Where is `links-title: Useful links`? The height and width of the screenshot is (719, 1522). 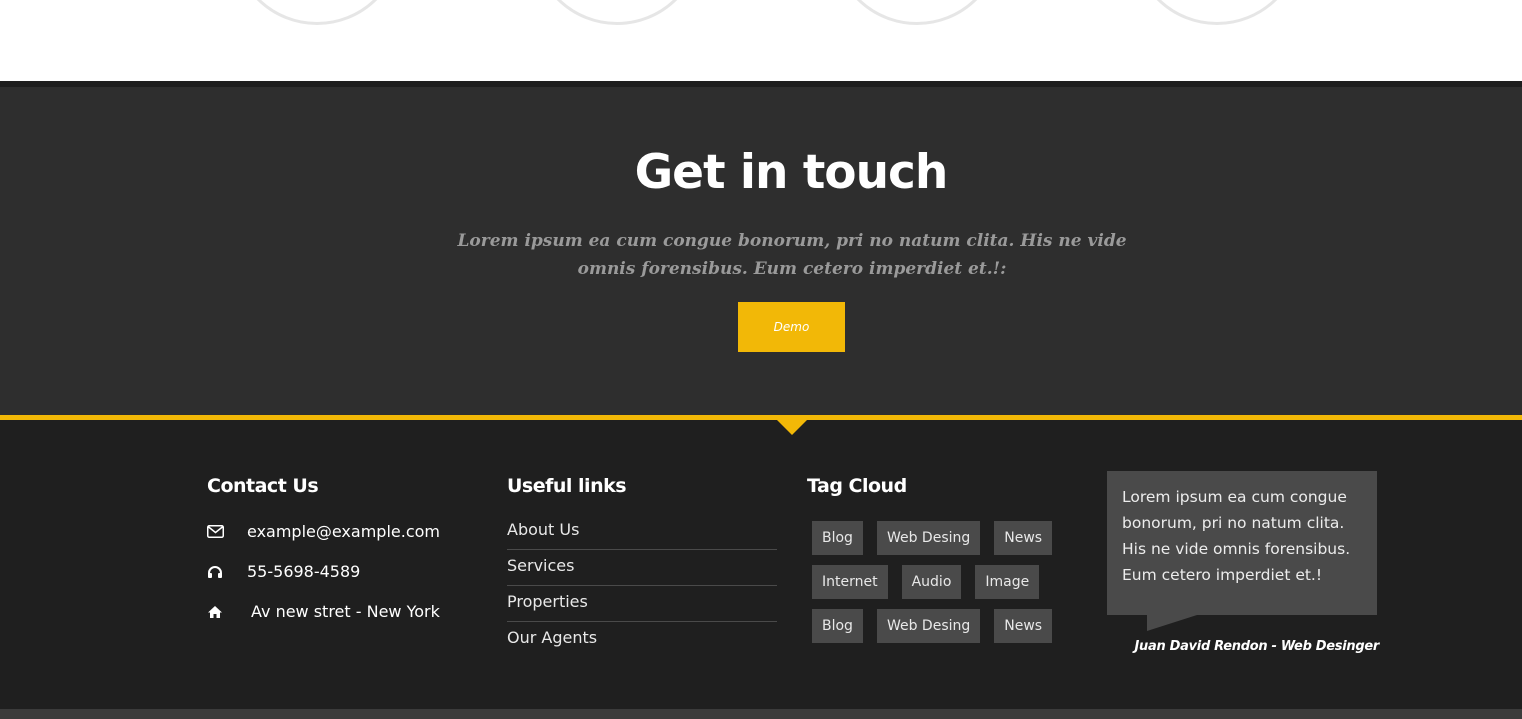 links-title: Useful links is located at coordinates (567, 486).